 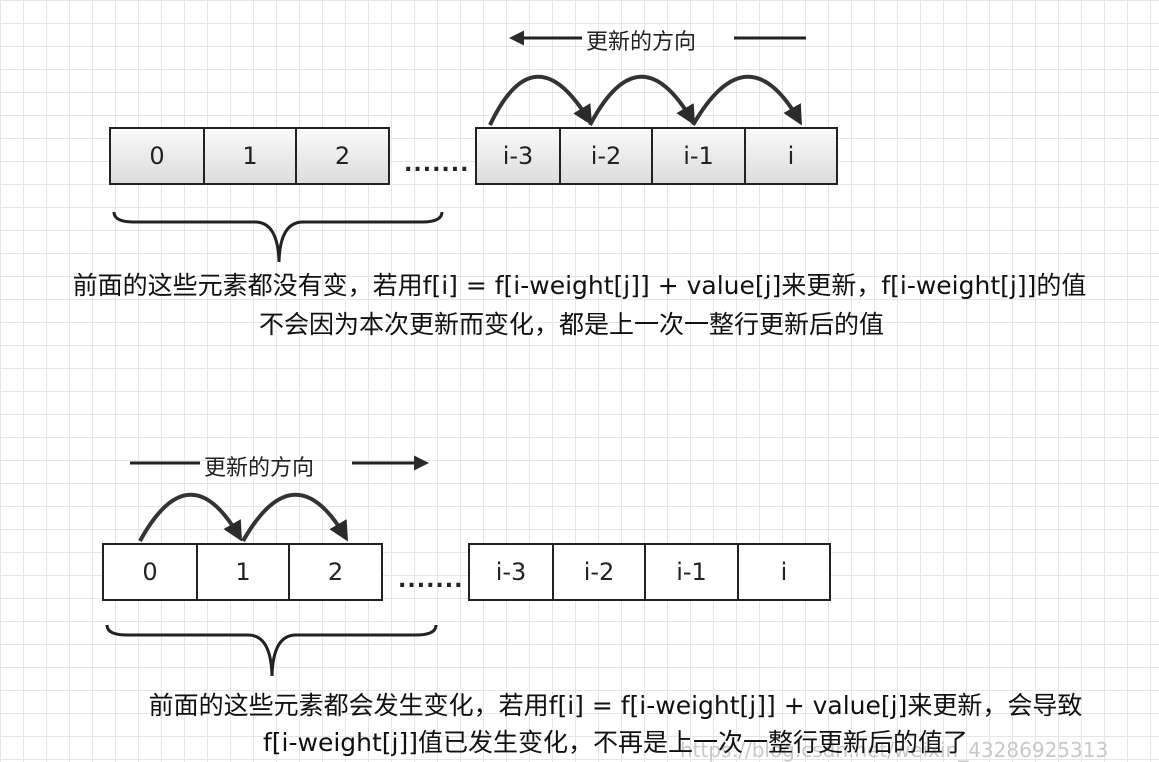 What do you see at coordinates (271, 650) in the screenshot?
I see `bottom-brace` at bounding box center [271, 650].